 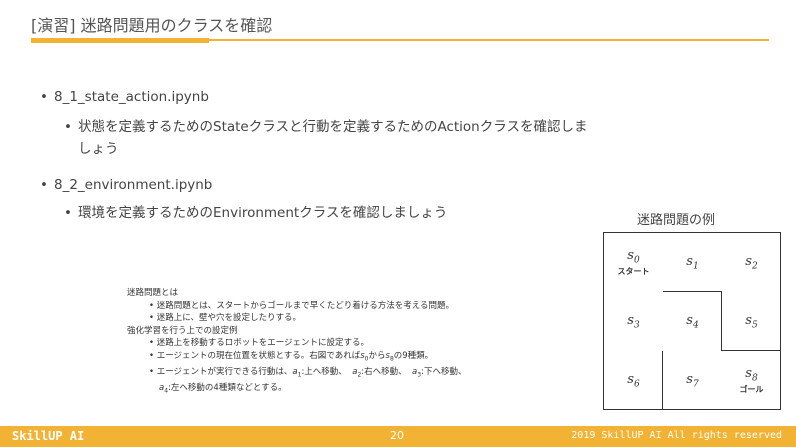 What do you see at coordinates (301, 305) in the screenshot?
I see `note-item: • 迷路問題とは、スタートからゴールまで早くたどり着ける方法を考える問題。` at bounding box center [301, 305].